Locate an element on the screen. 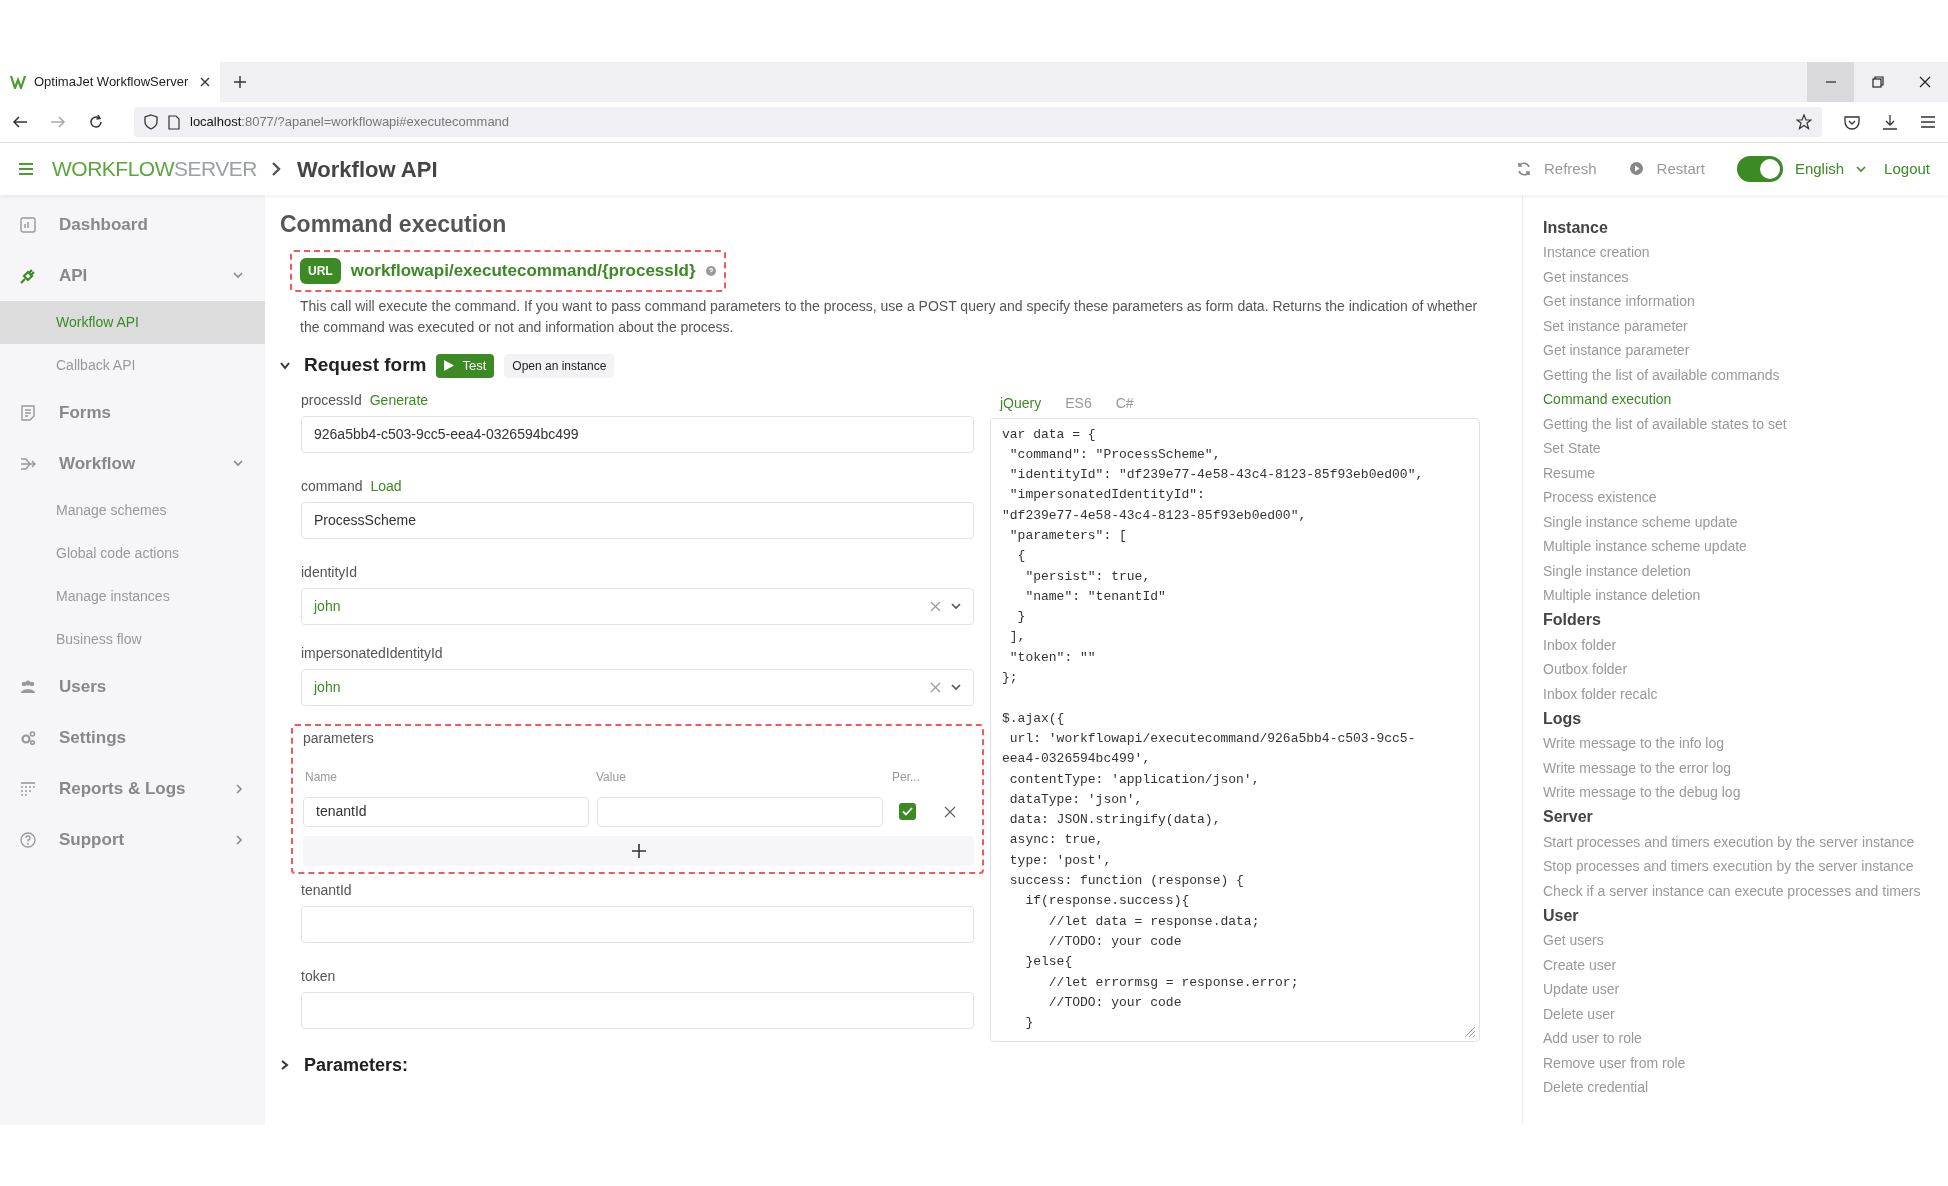 The width and height of the screenshot is (1948, 1186). sidebar-item: Support is located at coordinates (132, 839).